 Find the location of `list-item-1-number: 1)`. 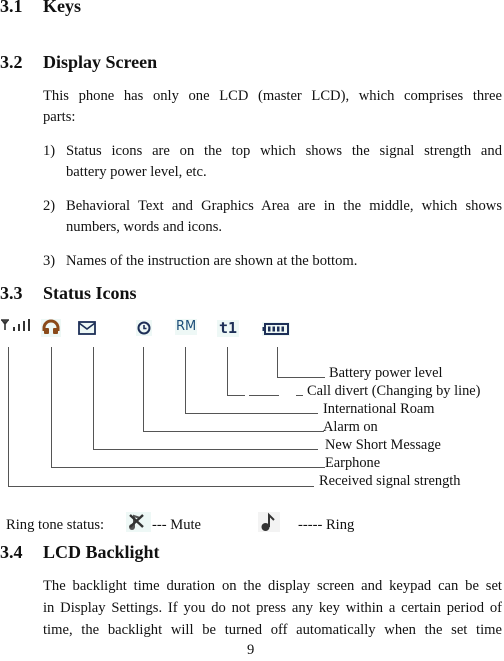

list-item-1-number: 1) is located at coordinates (49, 151).